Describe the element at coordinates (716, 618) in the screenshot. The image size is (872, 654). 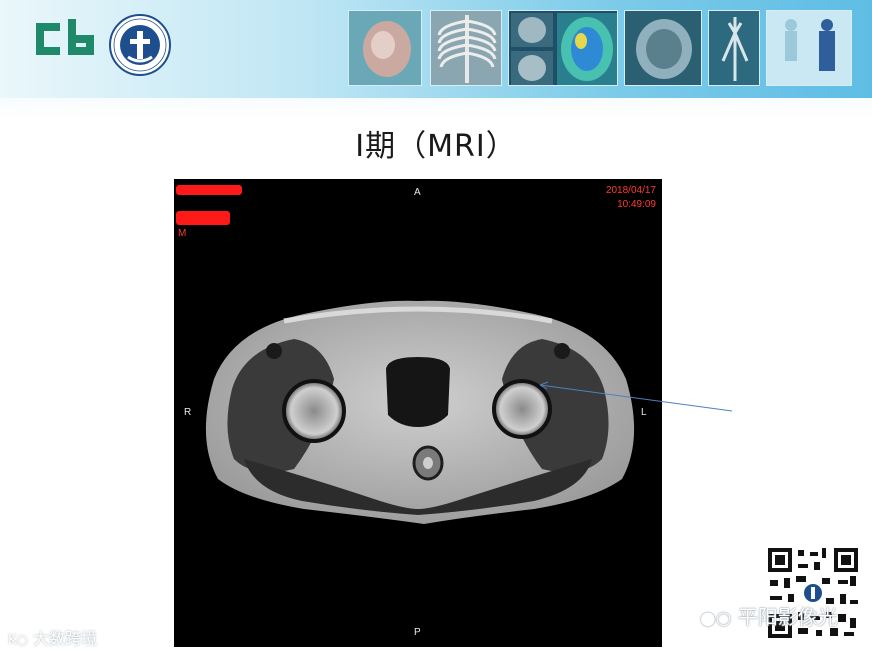
I see `wechat-icon: ●○` at that location.